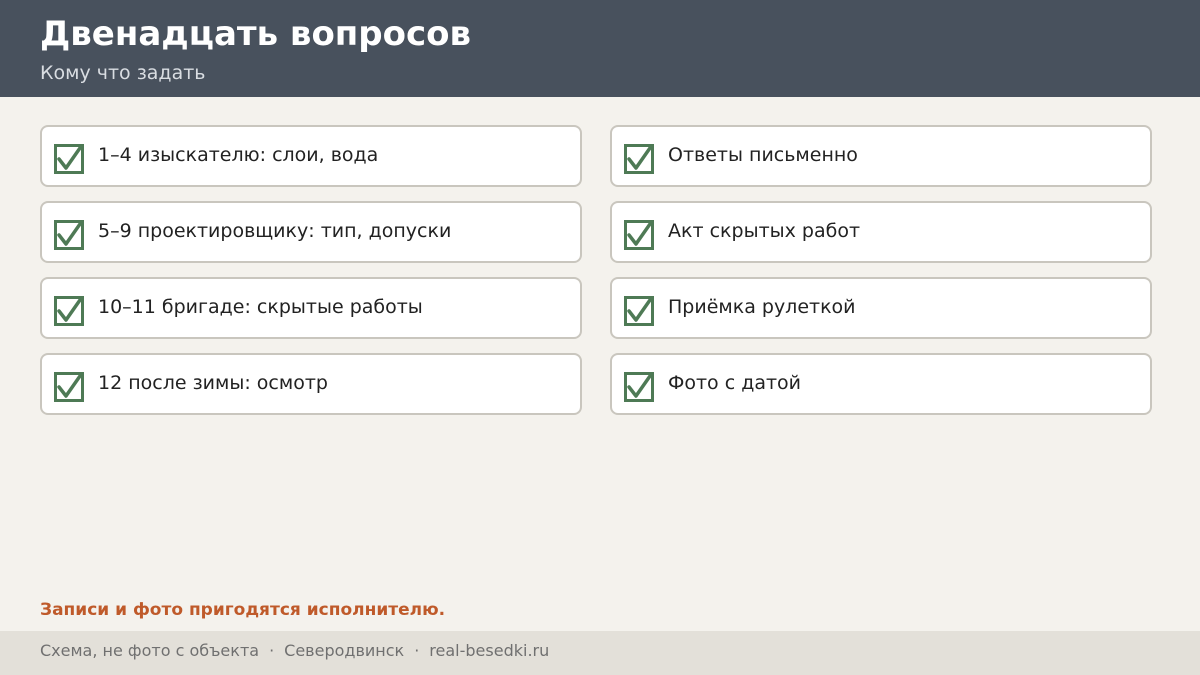 The image size is (1200, 675). What do you see at coordinates (489, 650) in the screenshot?
I see `footer-site: real-besedki.ru` at bounding box center [489, 650].